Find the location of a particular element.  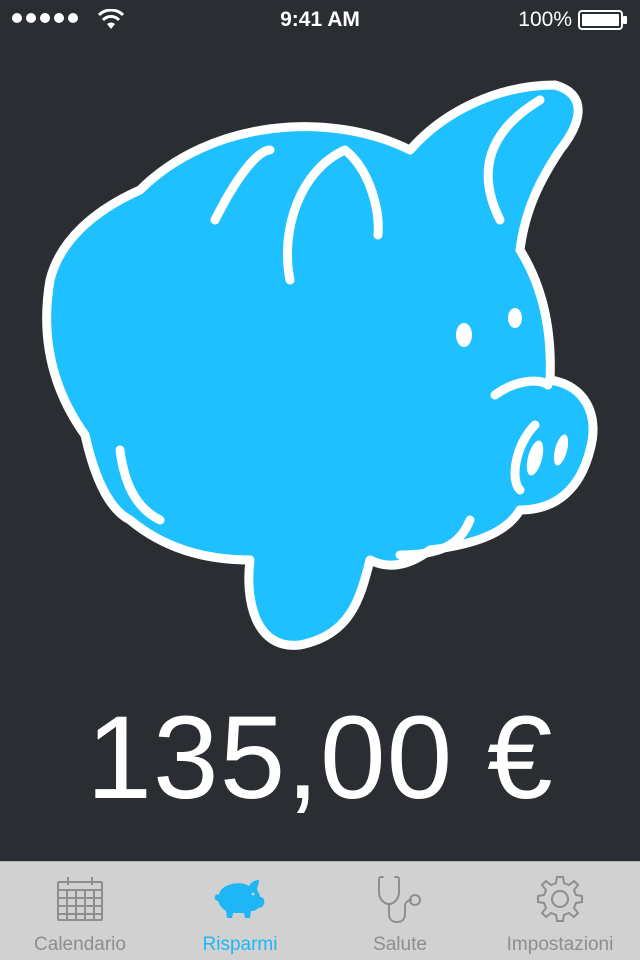

battery-percentage: 100% is located at coordinates (545, 19).